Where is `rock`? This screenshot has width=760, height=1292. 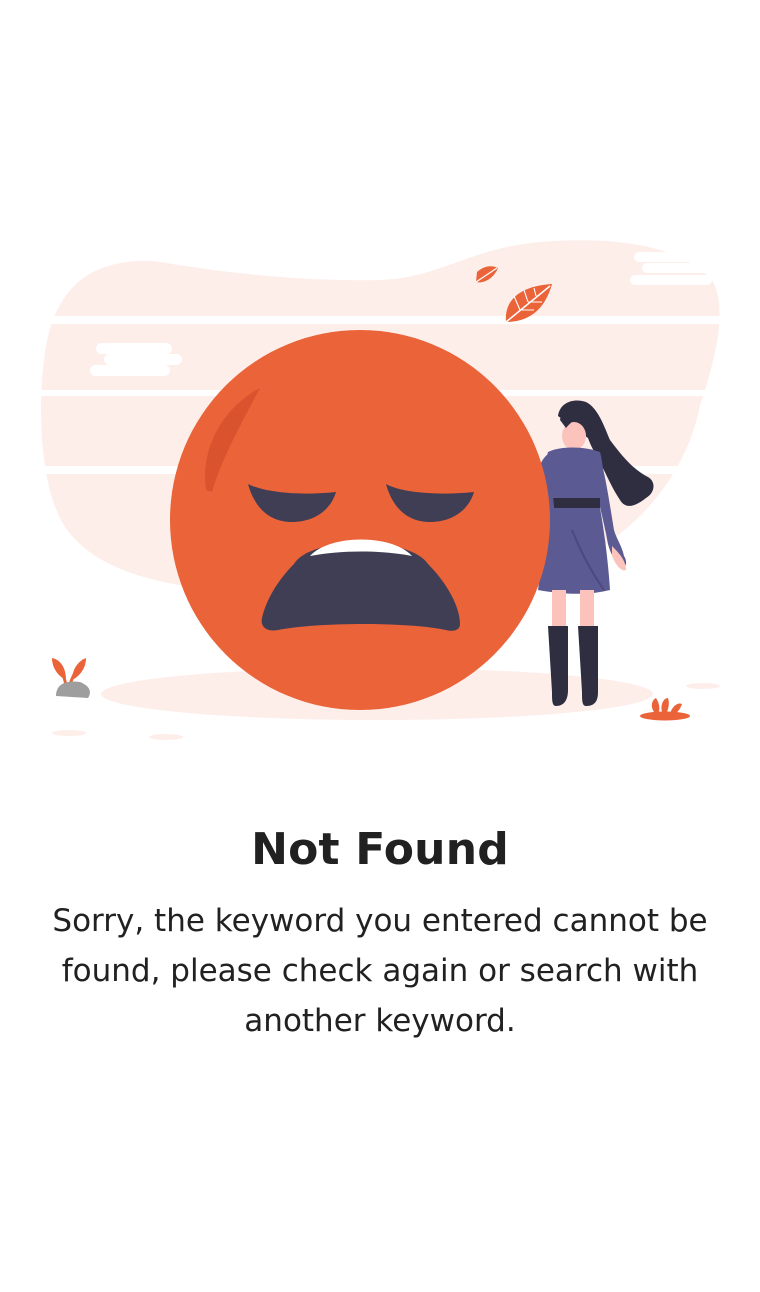
rock is located at coordinates (73, 689).